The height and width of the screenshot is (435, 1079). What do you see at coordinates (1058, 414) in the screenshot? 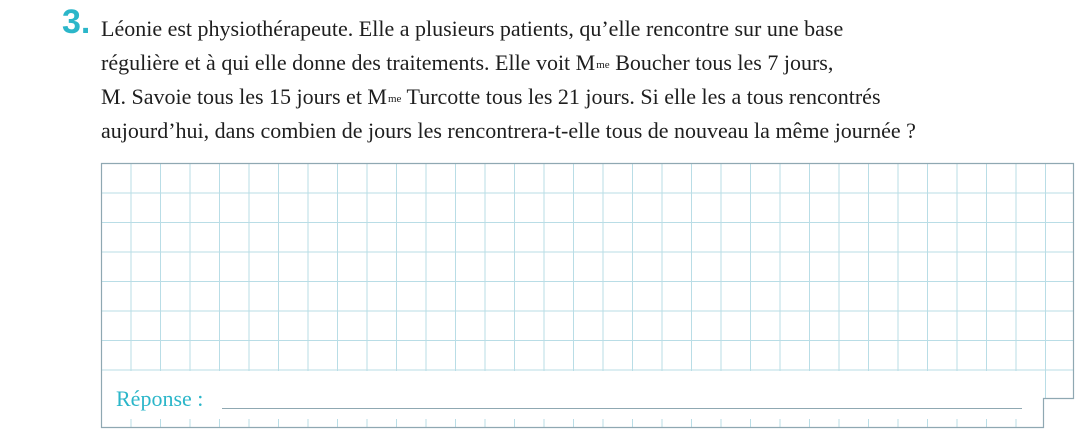
I see `corner-cutout` at bounding box center [1058, 414].